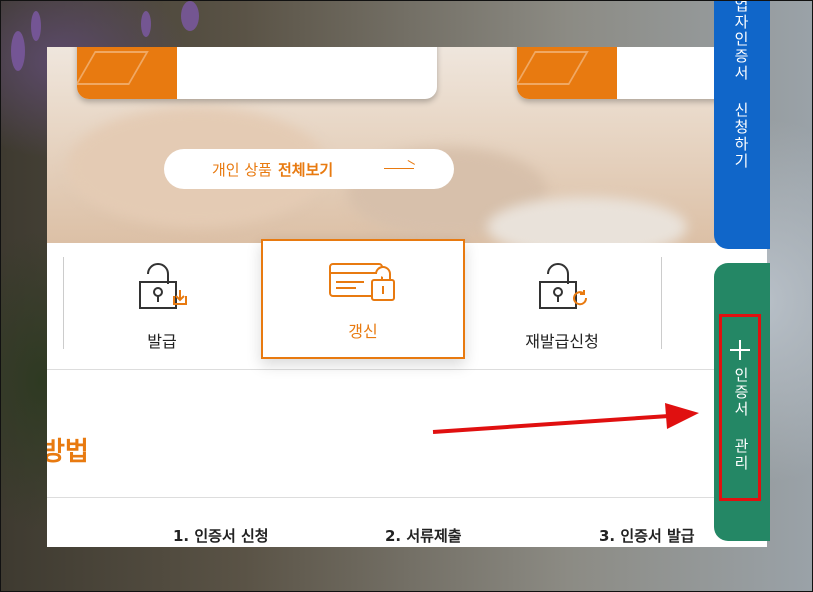 Image resolution: width=813 pixels, height=592 pixels. I want to click on business-cert-tab-label: 업자인증서 신청하기, so click(741, 85).